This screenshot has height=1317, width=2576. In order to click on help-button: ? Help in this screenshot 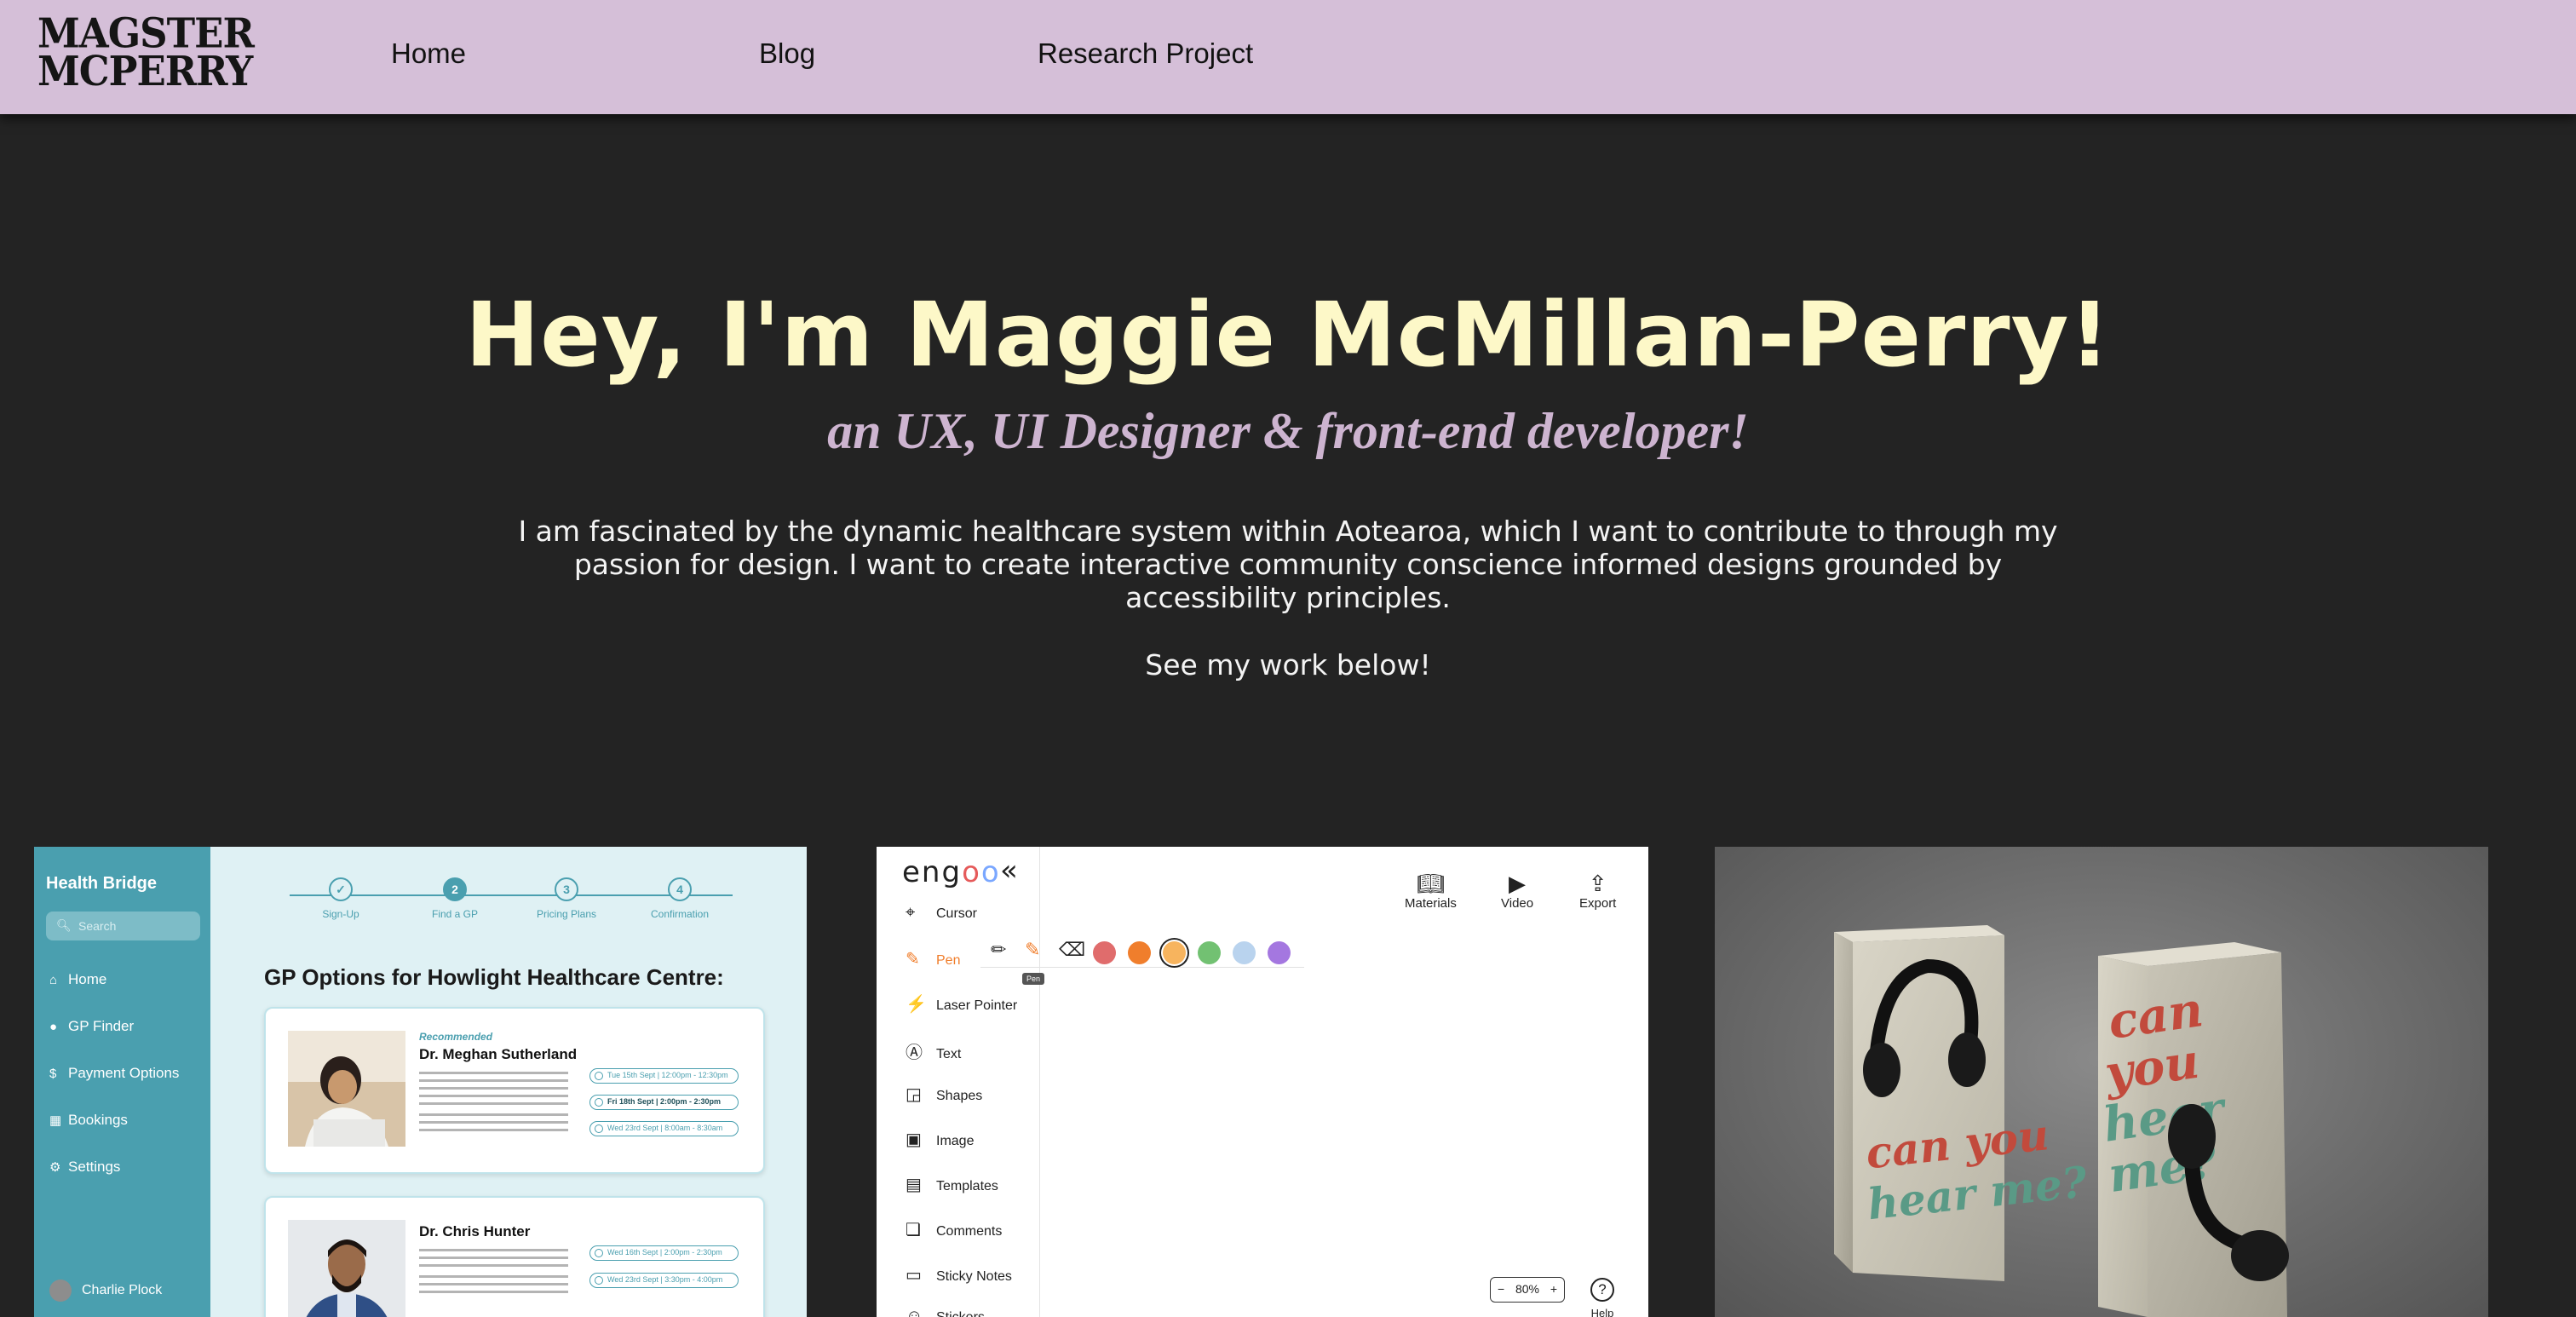, I will do `click(1602, 1298)`.